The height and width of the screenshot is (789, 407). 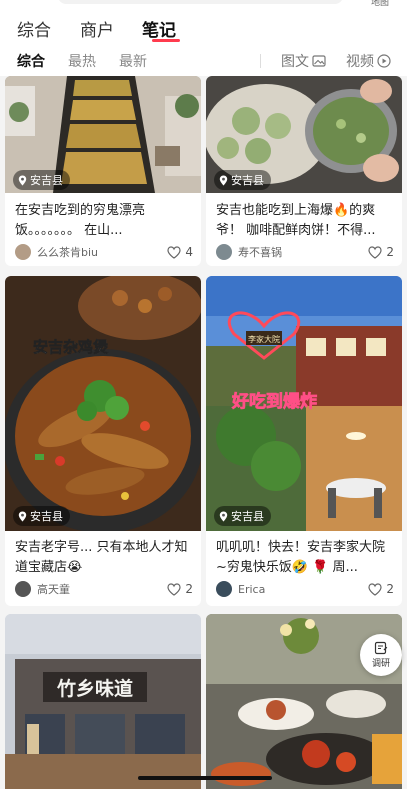 What do you see at coordinates (203, 26) in the screenshot?
I see `main-tabs: 综合 商户 笔记` at bounding box center [203, 26].